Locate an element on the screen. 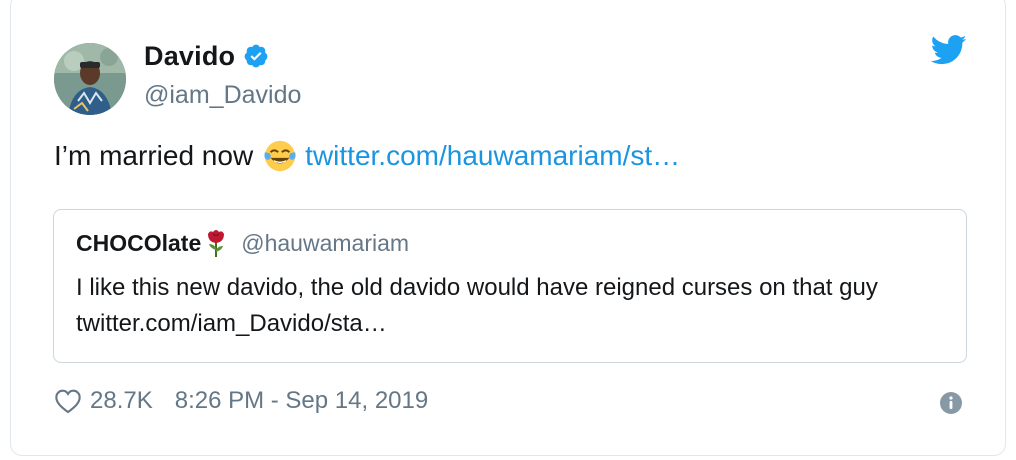 Image resolution: width=1016 pixels, height=460 pixels. author-display-name: Davido is located at coordinates (189, 56).